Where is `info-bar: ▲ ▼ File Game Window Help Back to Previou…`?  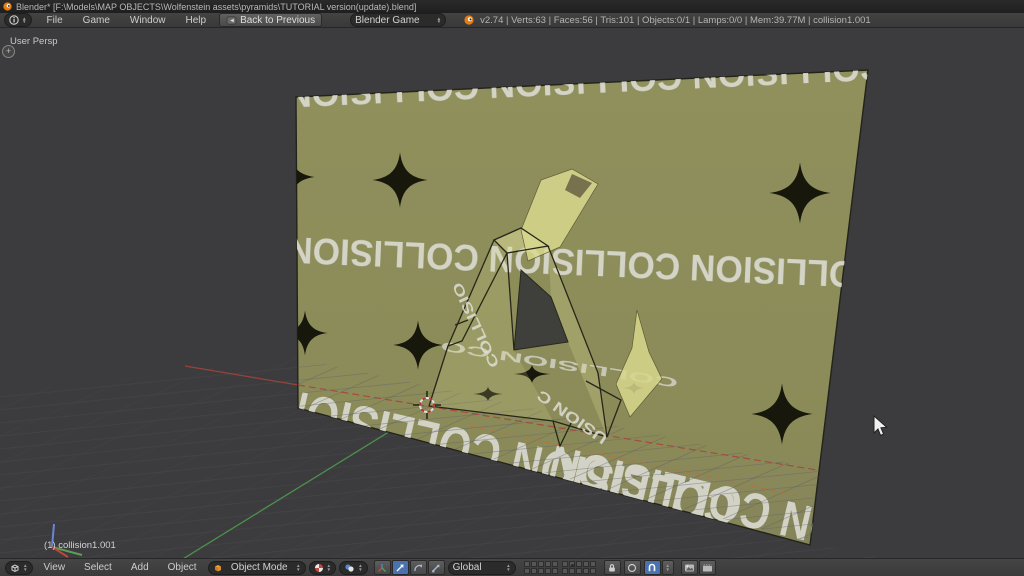
info-bar: ▲ ▼ File Game Window Help Back to Previou… is located at coordinates (512, 20).